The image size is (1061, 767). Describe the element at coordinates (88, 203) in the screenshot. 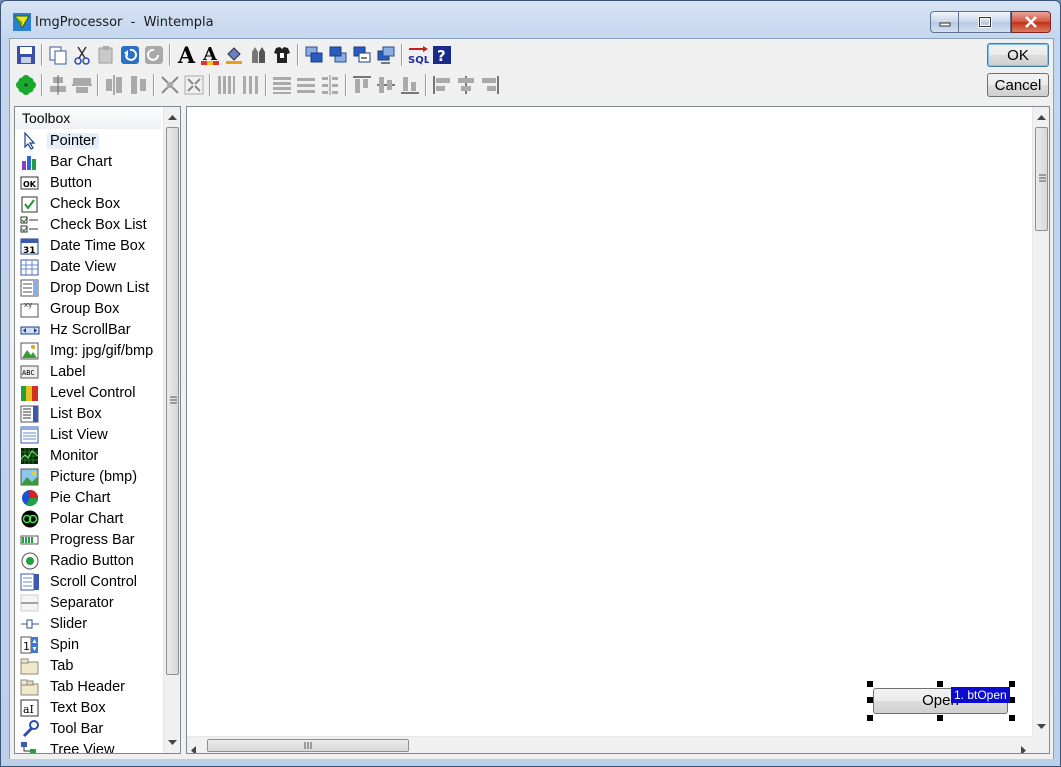

I see `toolbox-item-check-box: Check Box` at that location.